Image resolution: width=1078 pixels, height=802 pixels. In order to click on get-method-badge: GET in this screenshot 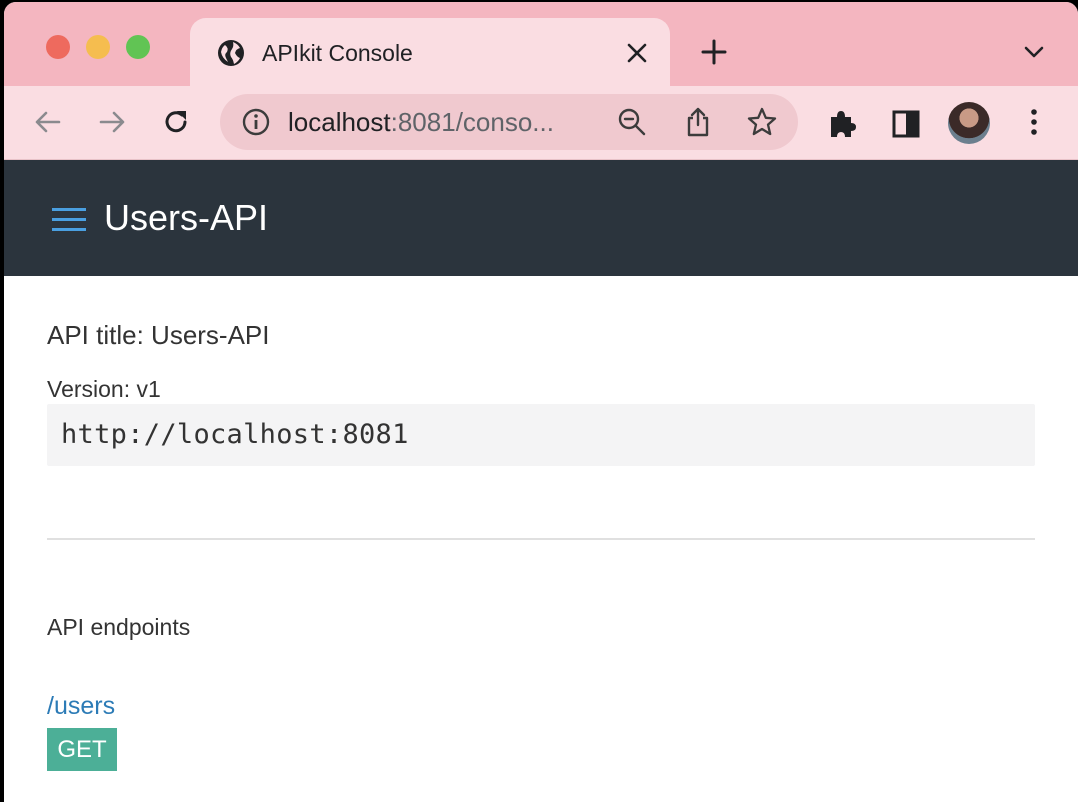, I will do `click(82, 749)`.